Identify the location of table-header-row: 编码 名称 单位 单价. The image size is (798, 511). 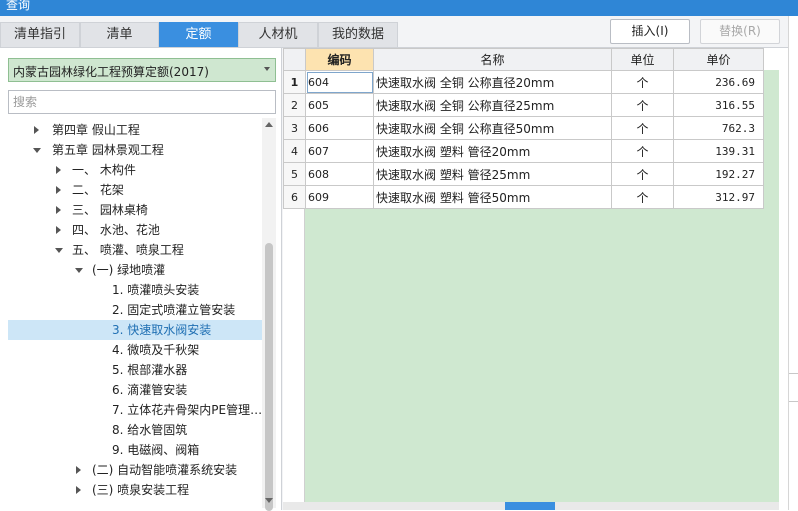
(523, 59).